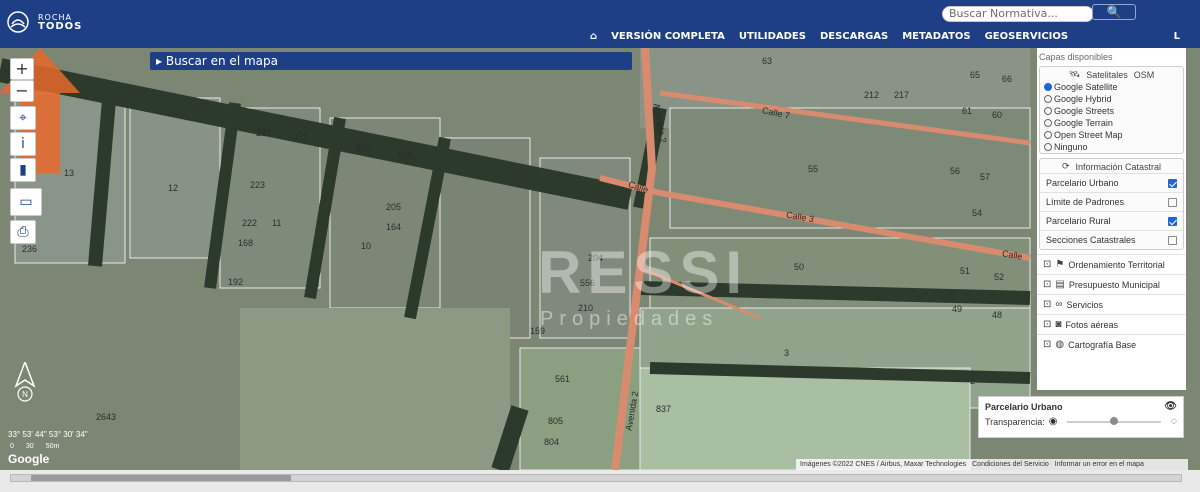 The image size is (1200, 492). Describe the element at coordinates (366, 246) in the screenshot. I see `parcel-label: 10` at that location.